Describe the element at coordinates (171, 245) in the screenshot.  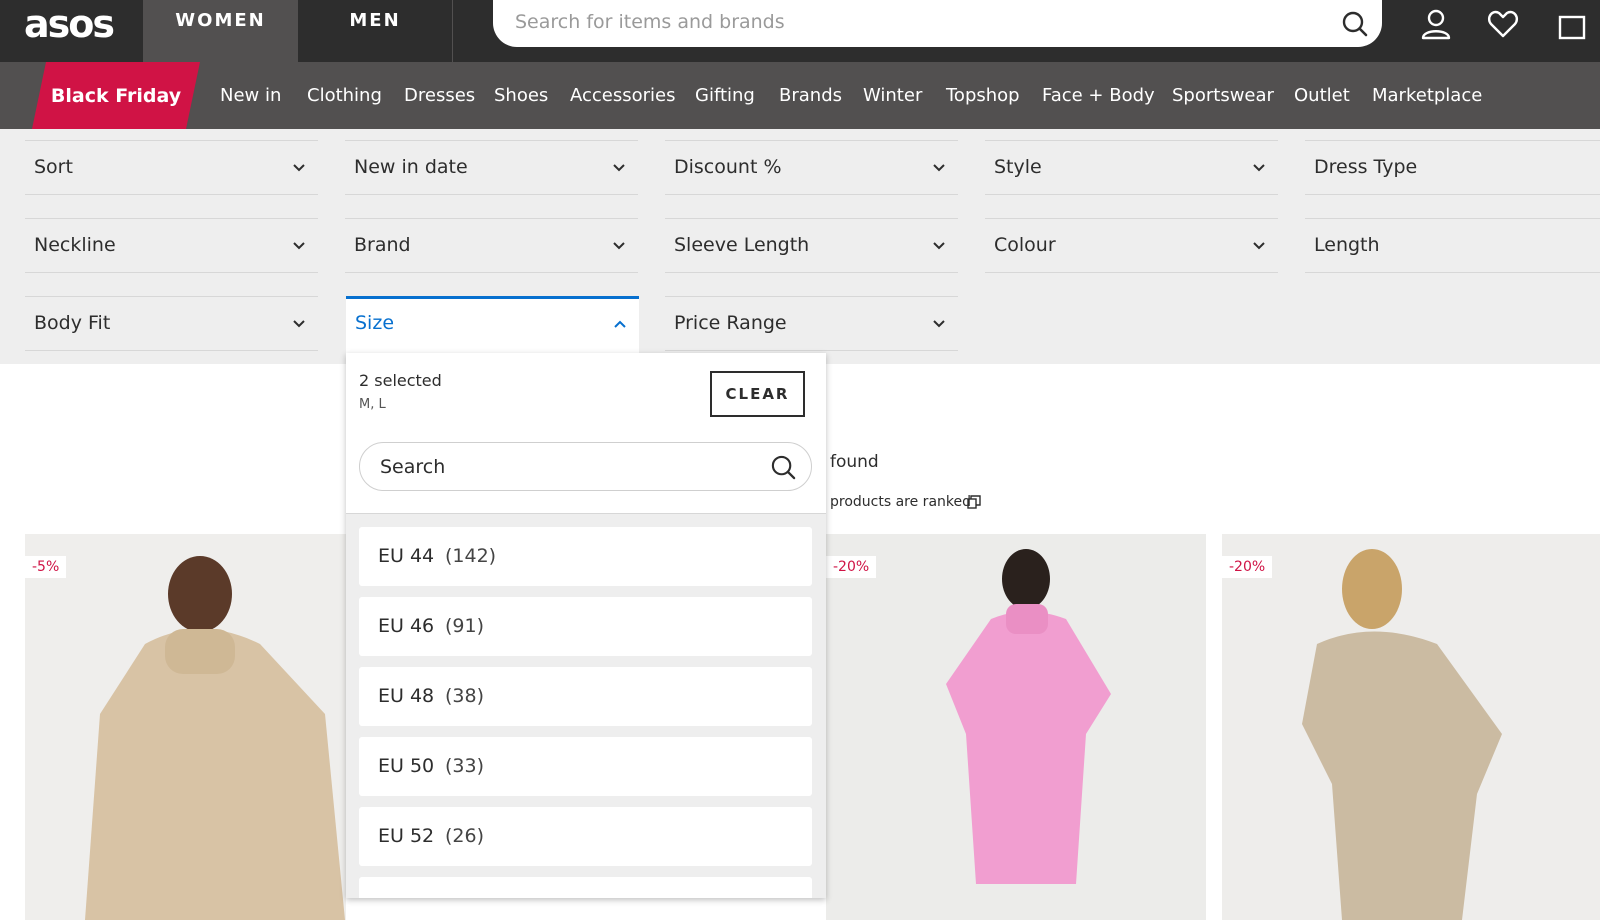
I see `filter-neckline: Neckline` at that location.